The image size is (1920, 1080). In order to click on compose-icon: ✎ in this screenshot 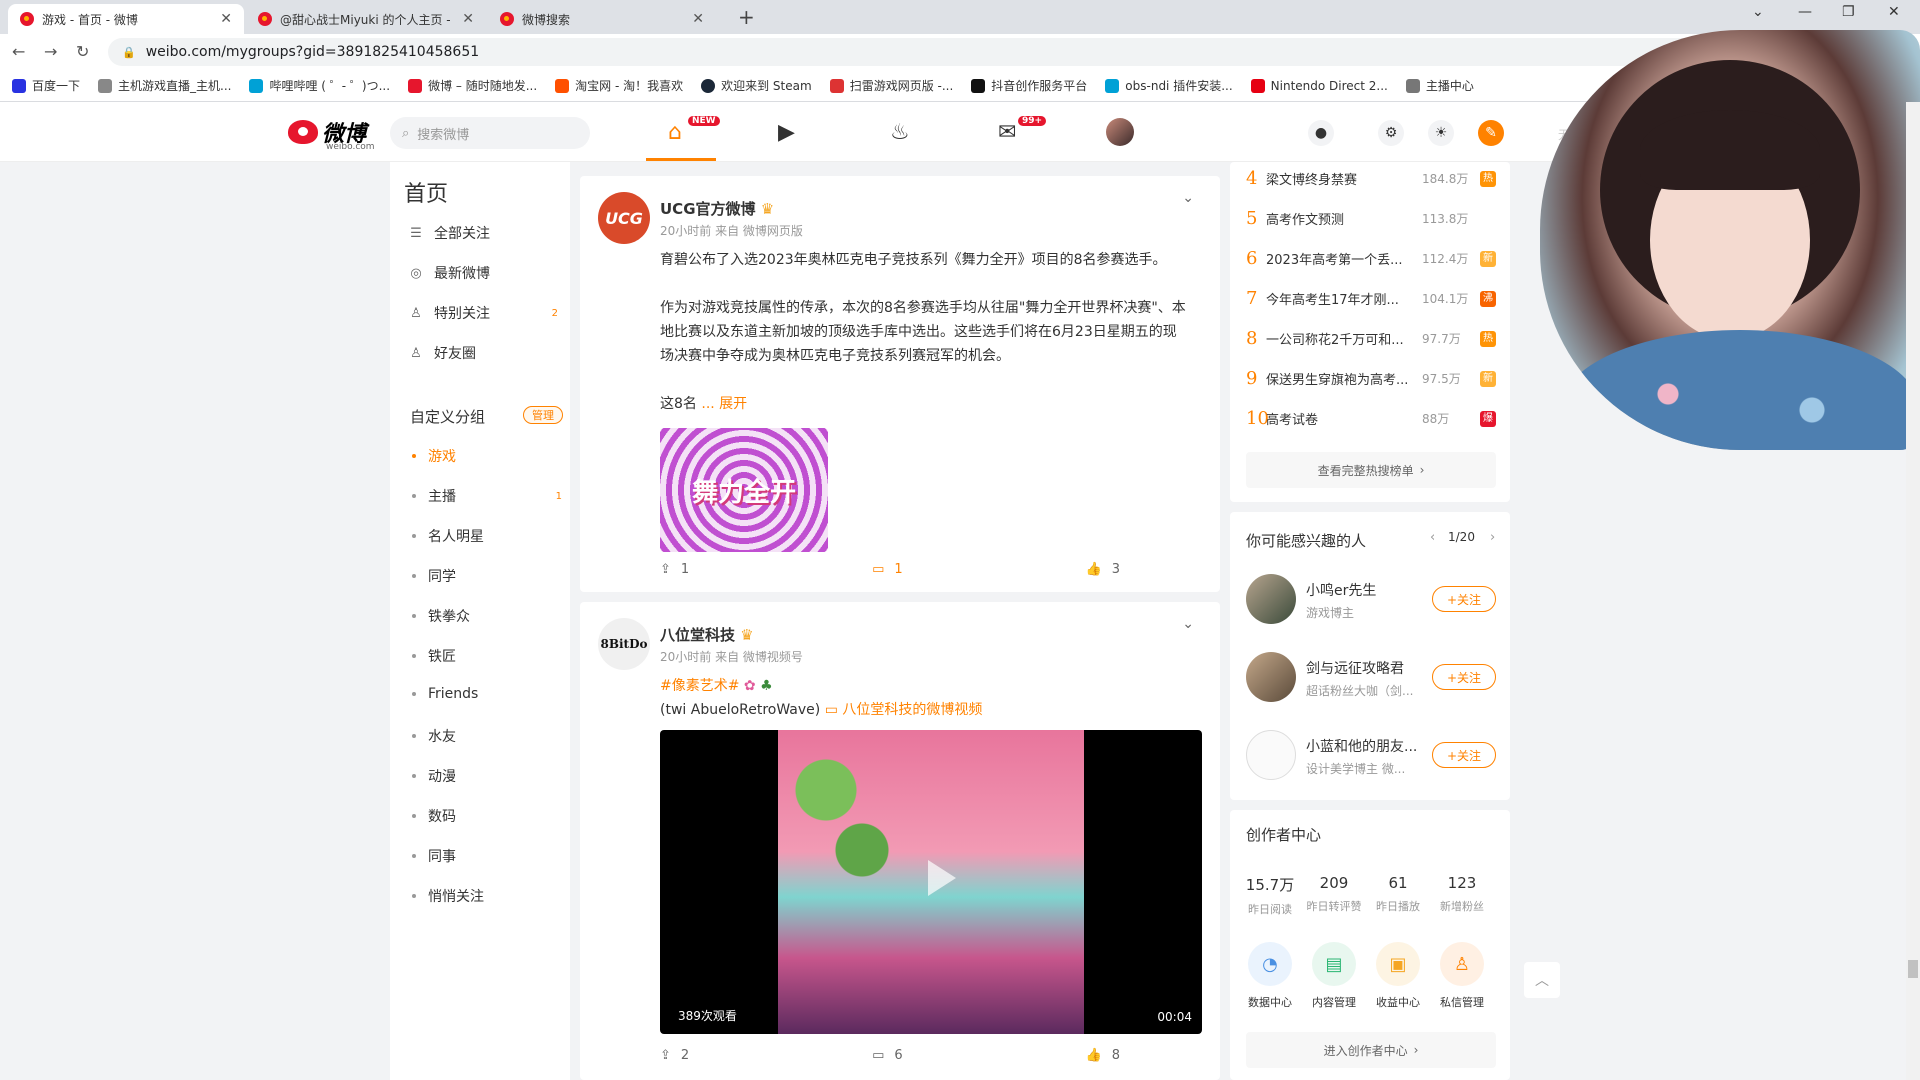, I will do `click(1491, 133)`.